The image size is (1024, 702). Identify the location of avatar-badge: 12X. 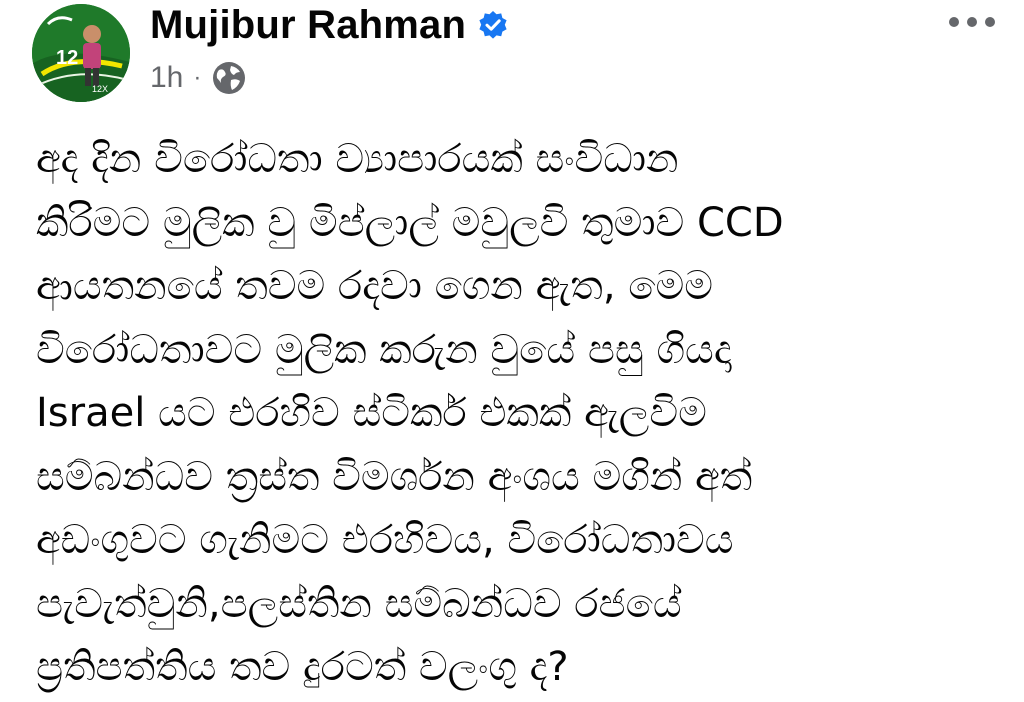
(100, 89).